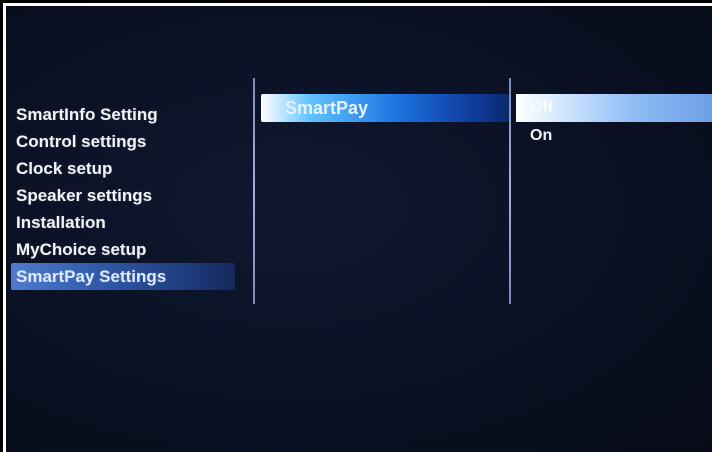 This screenshot has width=712, height=452. What do you see at coordinates (123, 249) in the screenshot?
I see `menu-item-mychoice-setup: MyChoice setup` at bounding box center [123, 249].